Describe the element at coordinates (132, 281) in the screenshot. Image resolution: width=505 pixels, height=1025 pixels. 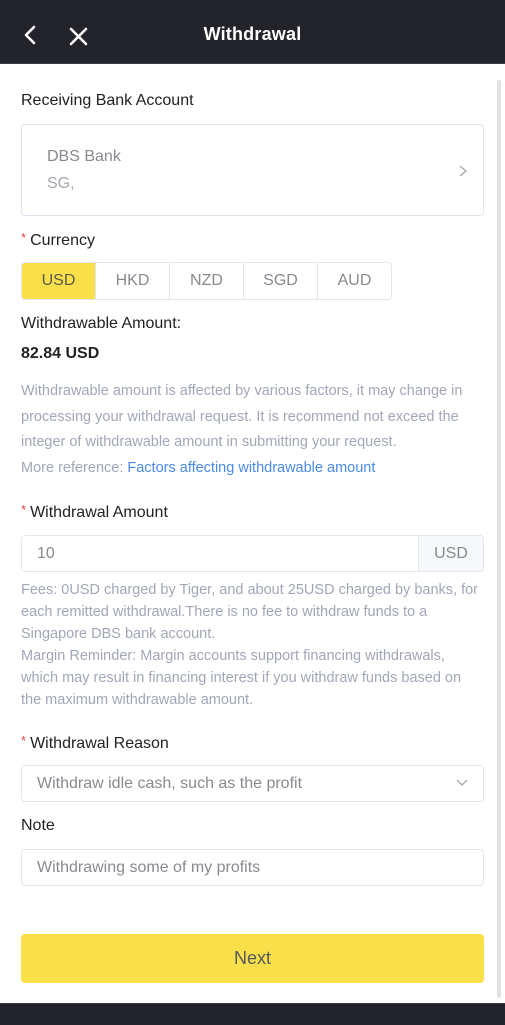
I see `currency-option-hkd: HKD` at that location.